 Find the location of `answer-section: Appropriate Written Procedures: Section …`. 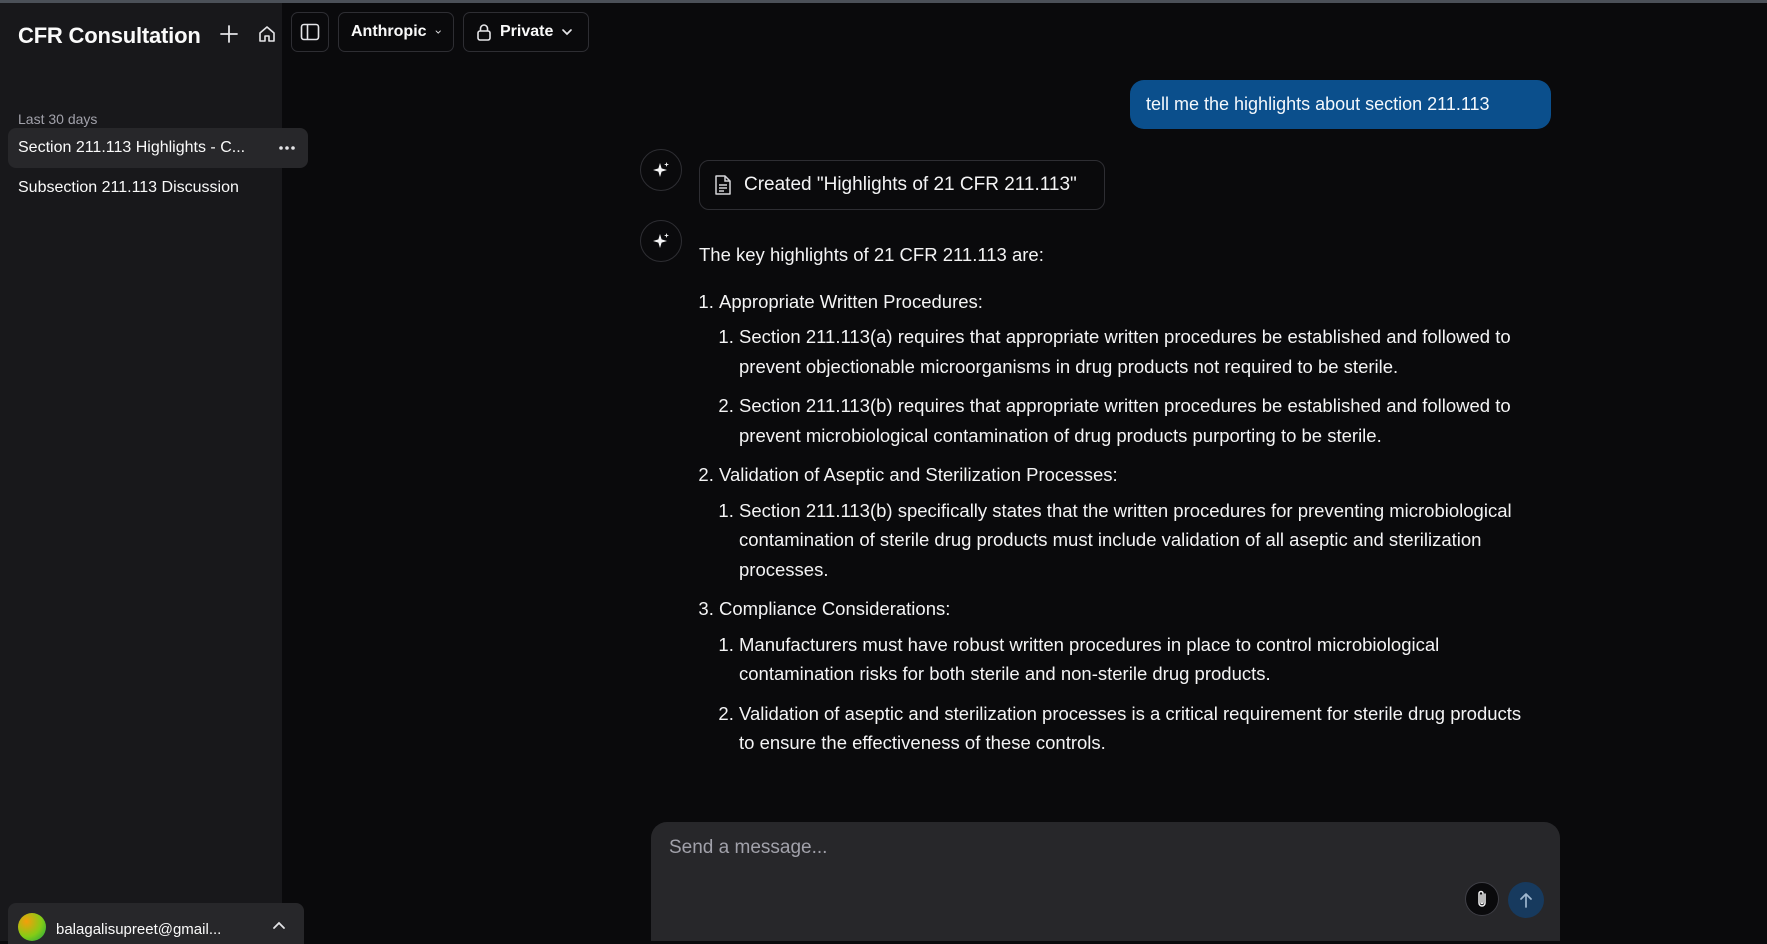

answer-section: Appropriate Written Procedures: Section … is located at coordinates (1129, 369).